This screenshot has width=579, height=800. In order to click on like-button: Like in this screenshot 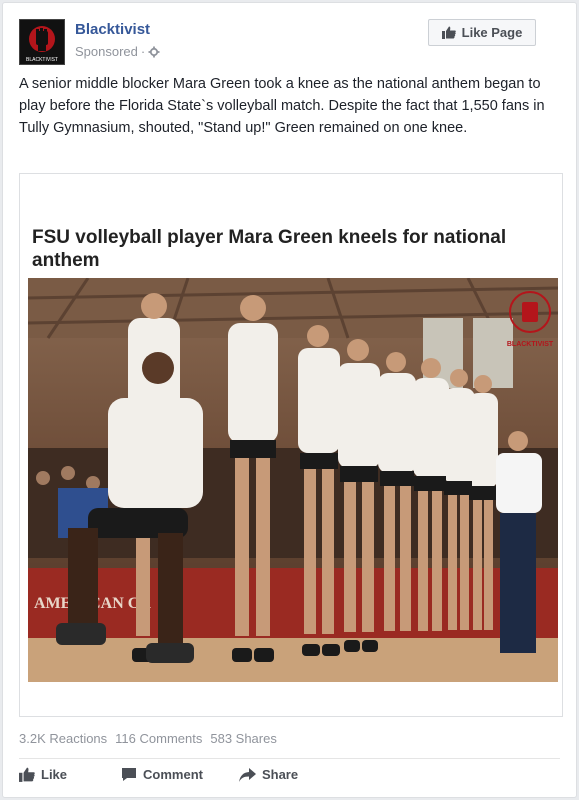, I will do `click(43, 774)`.